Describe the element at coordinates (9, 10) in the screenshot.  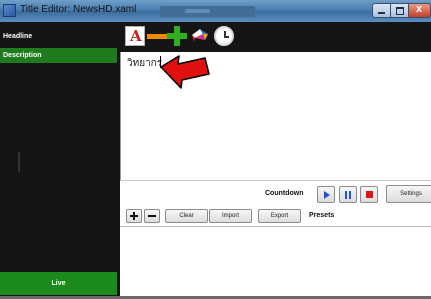
I see `app-icon` at that location.